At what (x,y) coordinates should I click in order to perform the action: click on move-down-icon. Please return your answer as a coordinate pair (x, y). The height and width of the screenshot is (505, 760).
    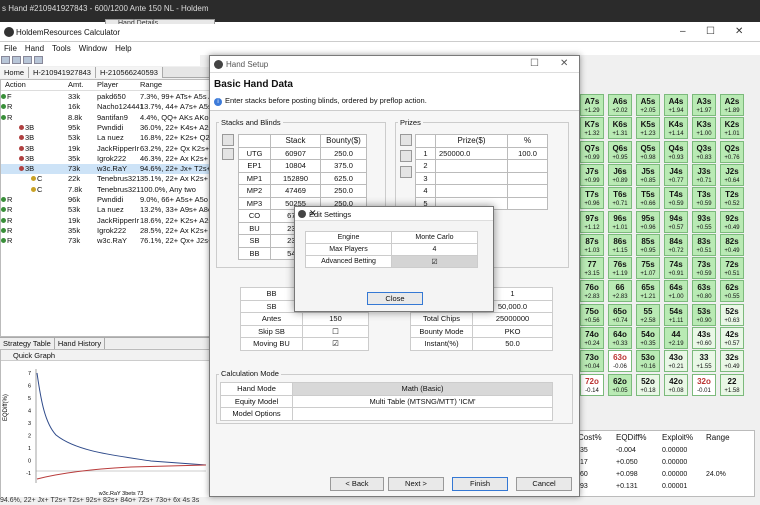
    Looking at the image, I should click on (228, 154).